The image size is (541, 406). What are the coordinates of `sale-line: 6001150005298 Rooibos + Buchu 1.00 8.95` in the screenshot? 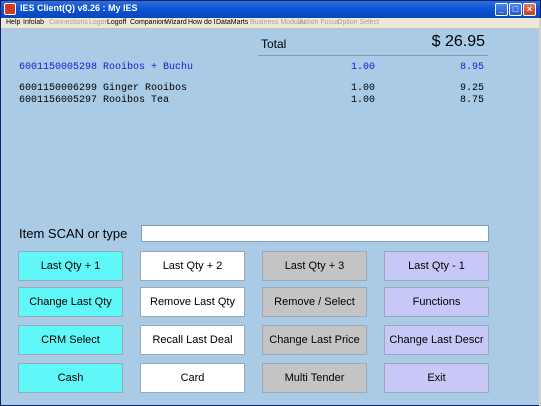 It's located at (254, 68).